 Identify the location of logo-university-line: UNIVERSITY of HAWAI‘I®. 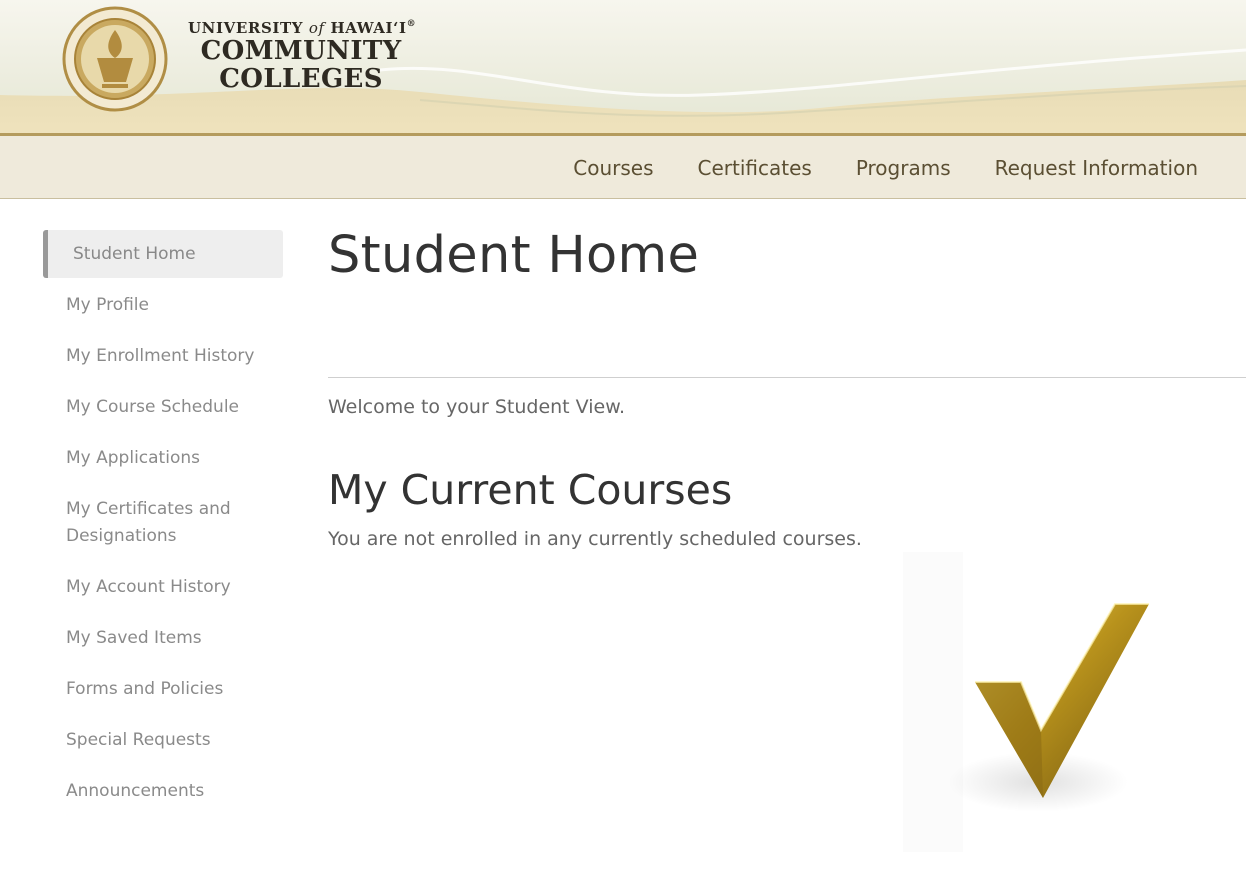
(302, 28).